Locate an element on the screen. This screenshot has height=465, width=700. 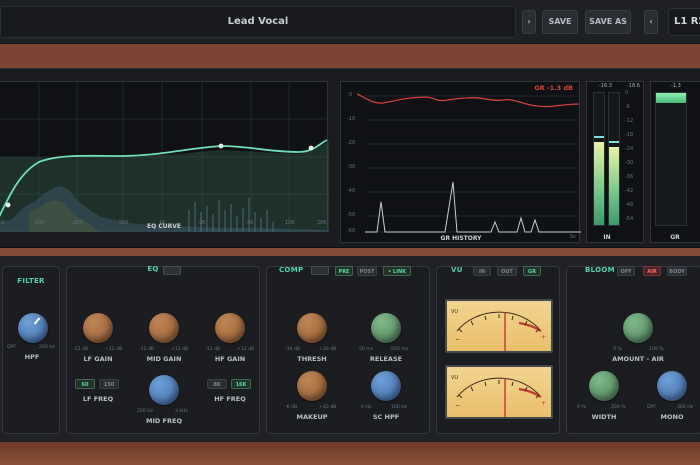
gr-tick: -20 is located at coordinates (351, 143).